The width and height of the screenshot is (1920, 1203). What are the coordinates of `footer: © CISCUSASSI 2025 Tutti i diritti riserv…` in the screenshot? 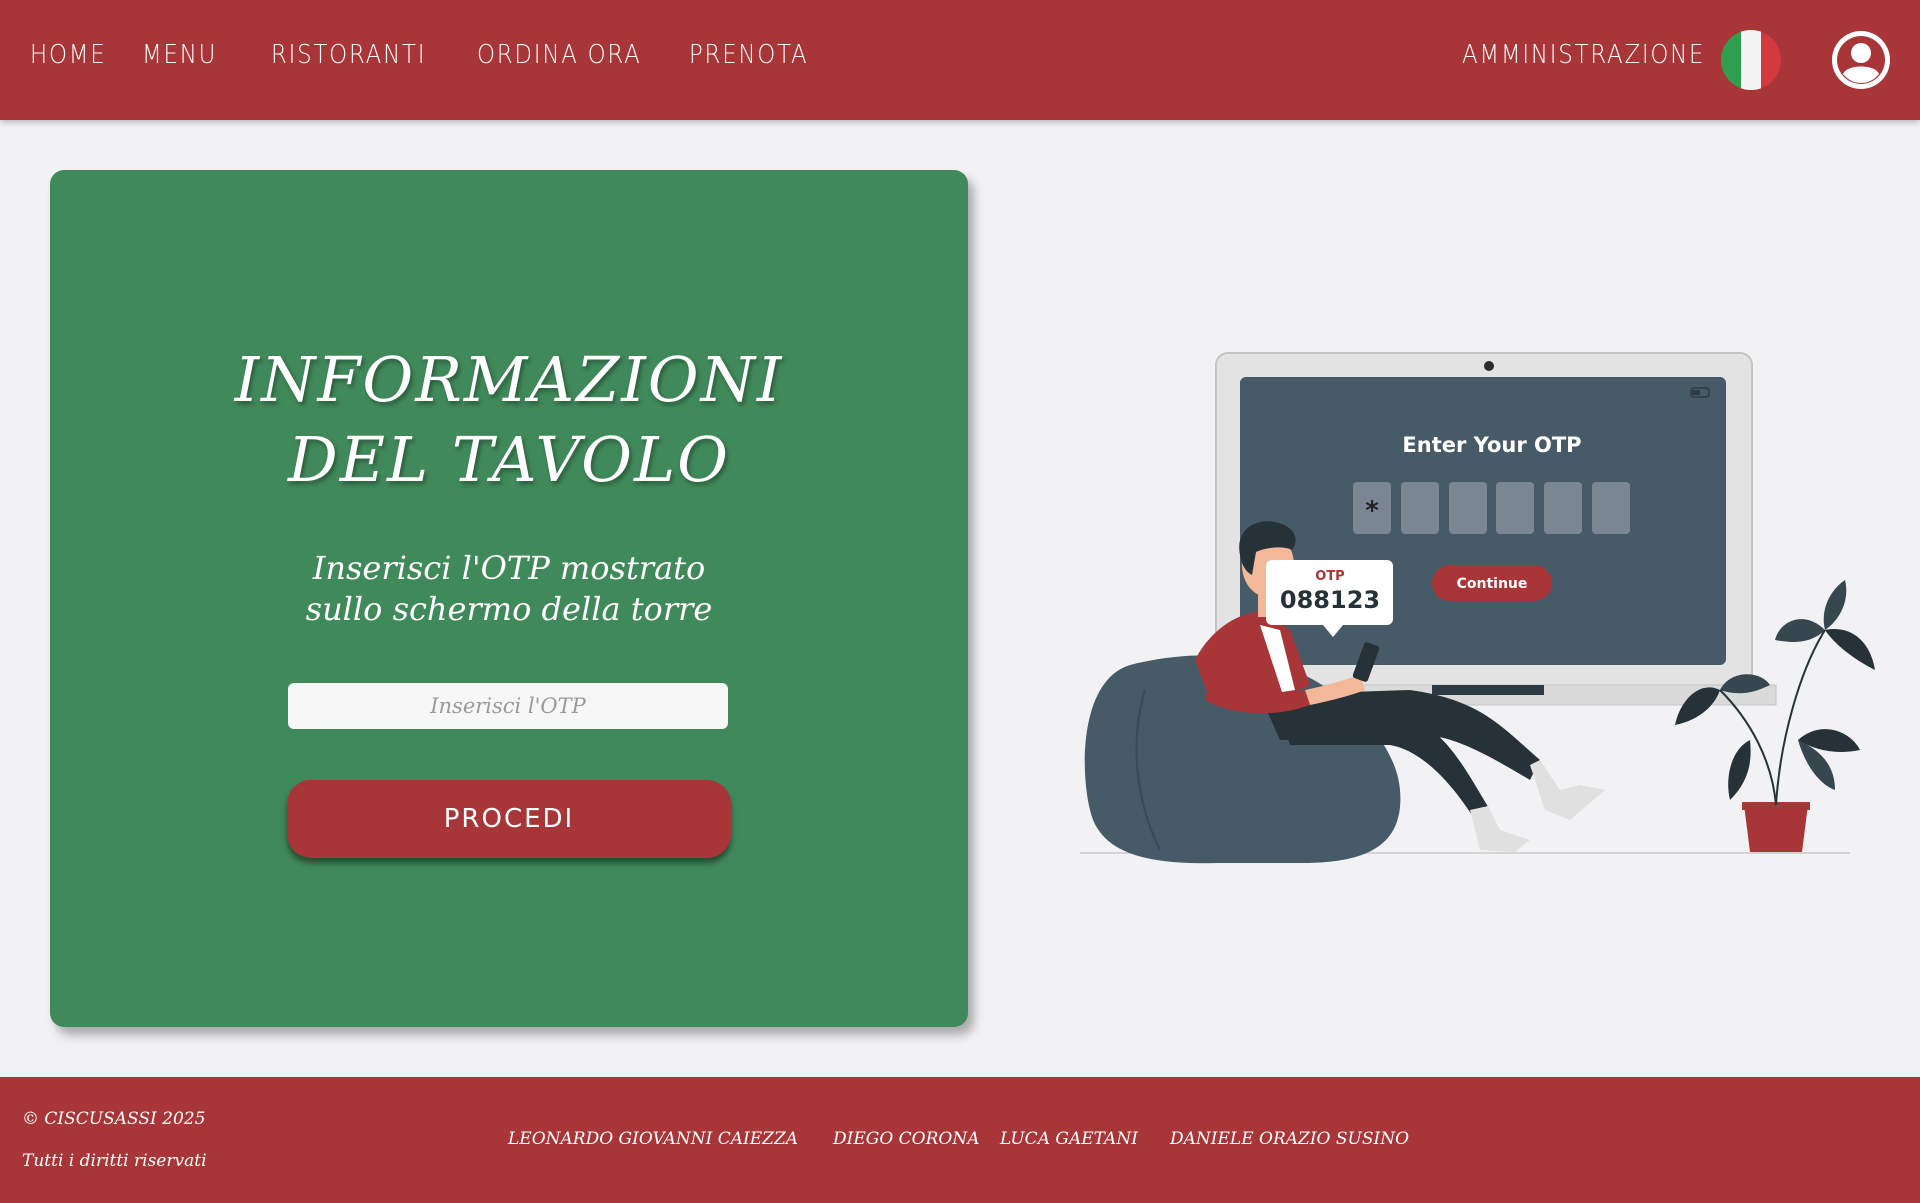 It's located at (960, 1140).